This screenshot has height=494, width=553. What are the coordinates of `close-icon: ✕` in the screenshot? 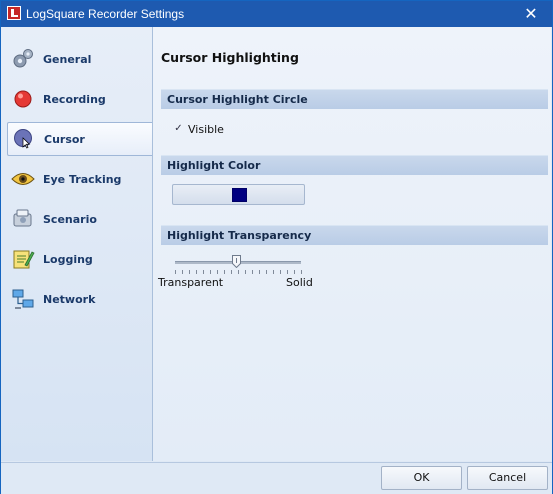 It's located at (531, 14).